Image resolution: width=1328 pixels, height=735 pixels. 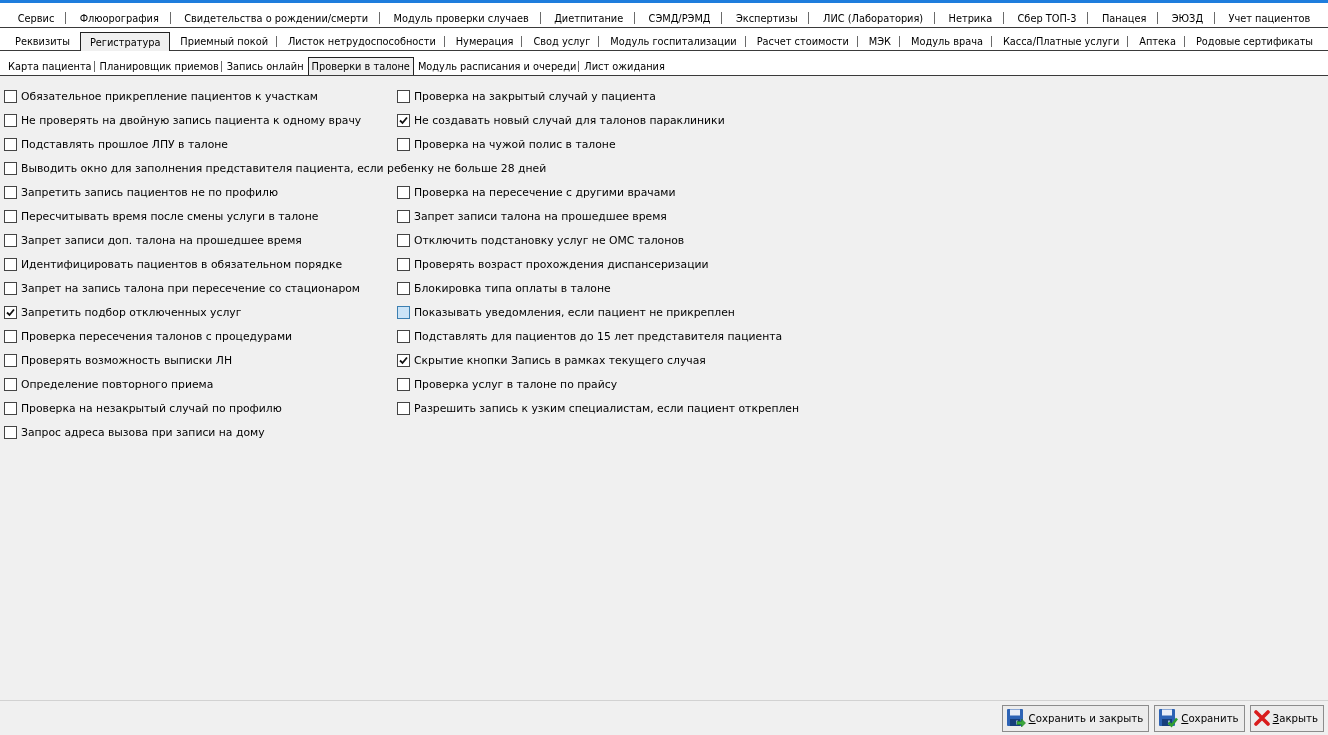 What do you see at coordinates (126, 360) in the screenshot?
I see `checkbox-label: Проверять возможность выписки ЛН` at bounding box center [126, 360].